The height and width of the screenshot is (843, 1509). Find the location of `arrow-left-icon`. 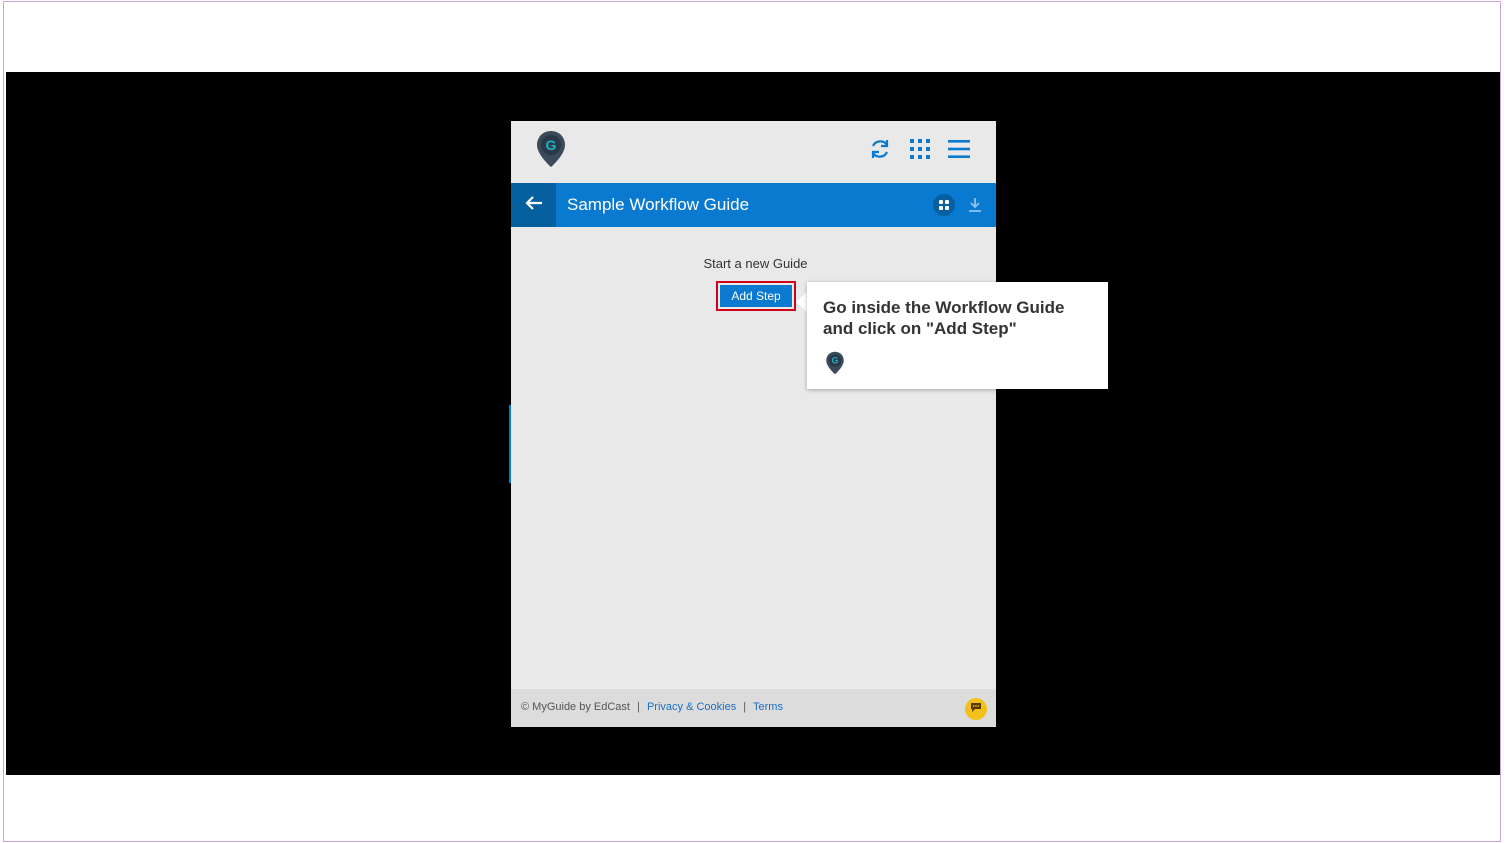

arrow-left-icon is located at coordinates (533, 205).